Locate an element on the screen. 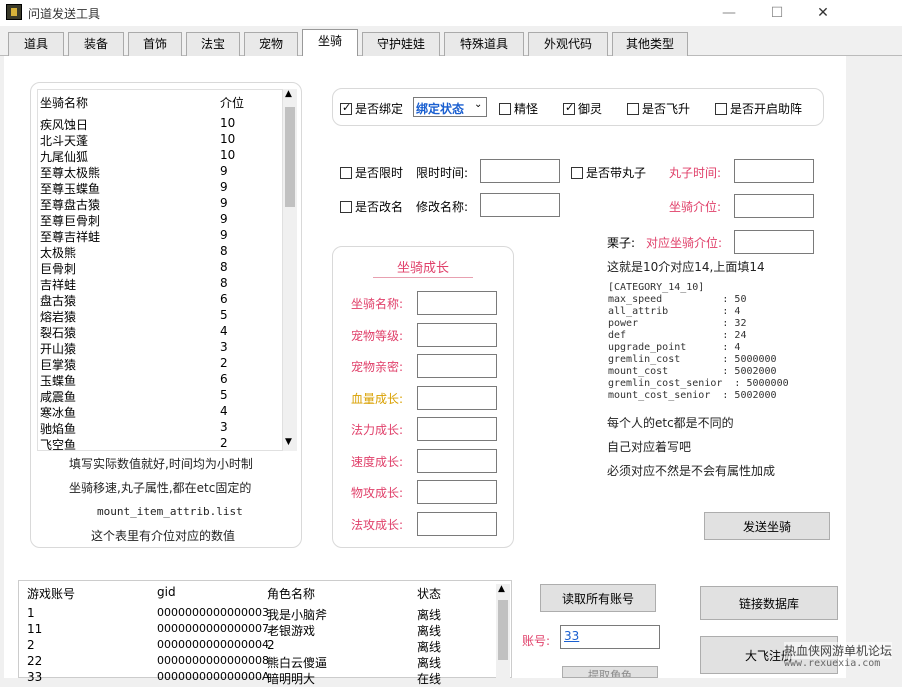 The width and height of the screenshot is (902, 687). fly-checkbox: 是否飞升 is located at coordinates (658, 108).